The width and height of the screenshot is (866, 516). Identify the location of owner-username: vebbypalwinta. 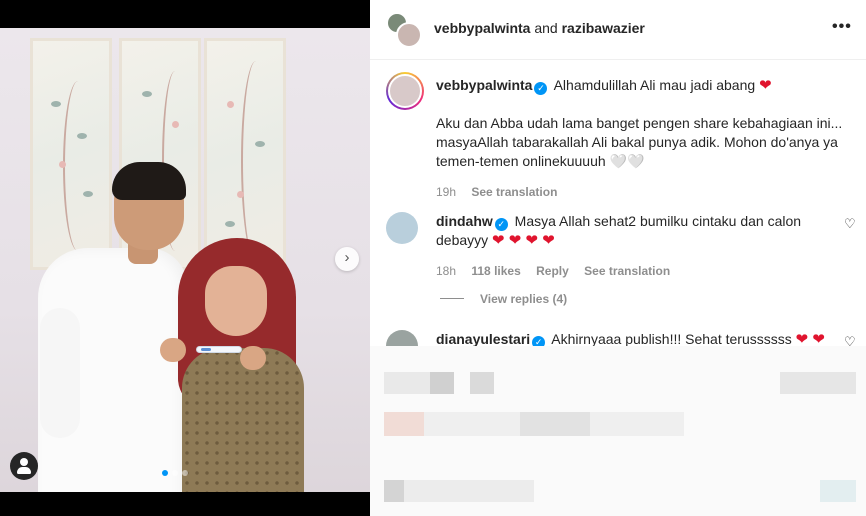
(482, 28).